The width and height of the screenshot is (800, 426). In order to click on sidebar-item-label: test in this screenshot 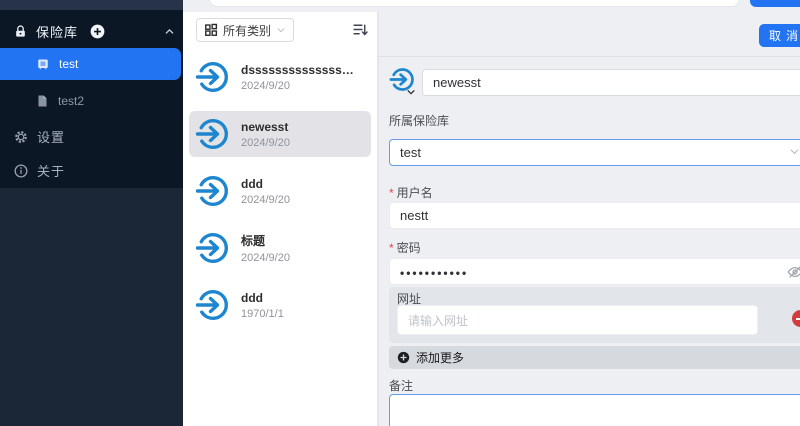, I will do `click(69, 64)`.